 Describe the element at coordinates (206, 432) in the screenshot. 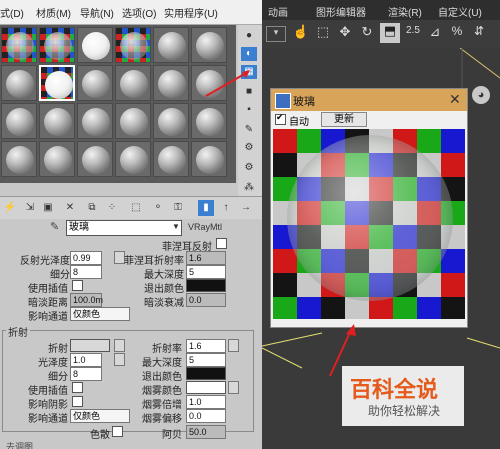

I see `abbe-input: 50.0` at that location.